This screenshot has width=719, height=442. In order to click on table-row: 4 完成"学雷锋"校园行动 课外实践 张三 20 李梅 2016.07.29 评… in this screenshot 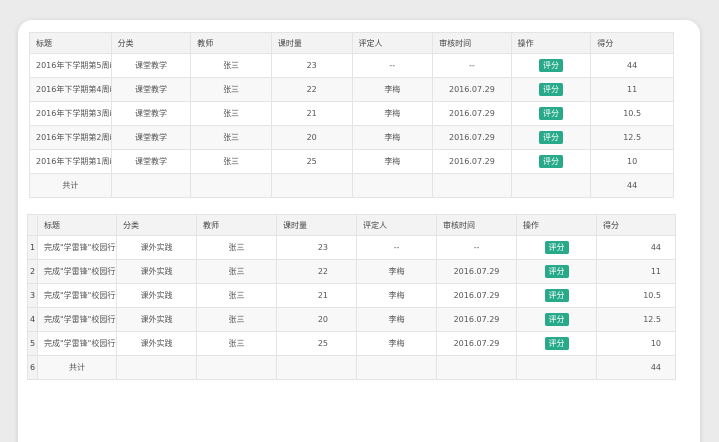, I will do `click(351, 319)`.